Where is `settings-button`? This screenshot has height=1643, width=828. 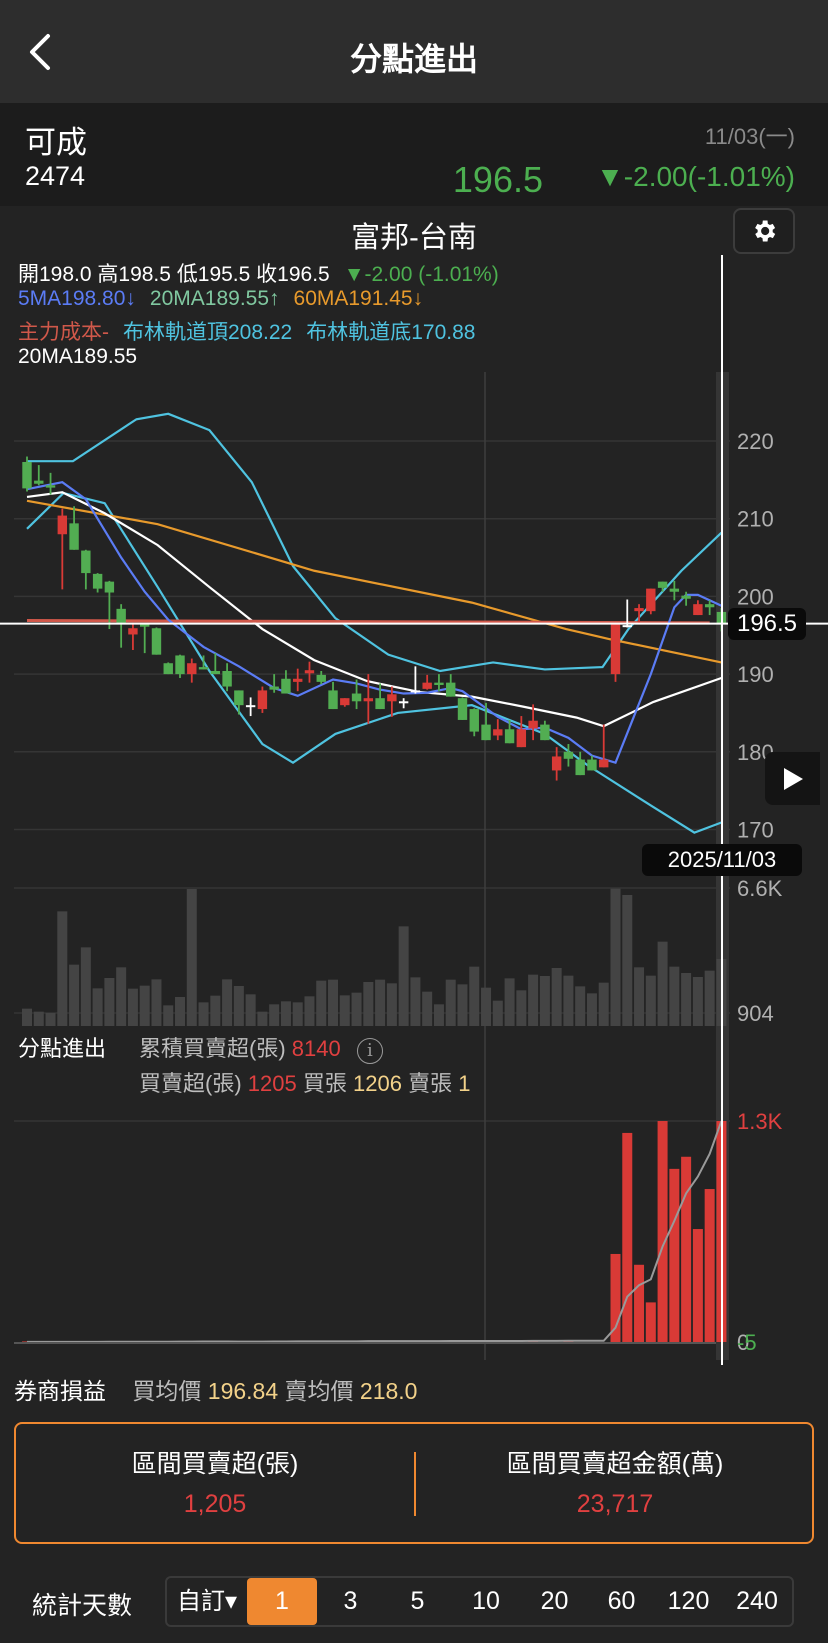
settings-button is located at coordinates (764, 231).